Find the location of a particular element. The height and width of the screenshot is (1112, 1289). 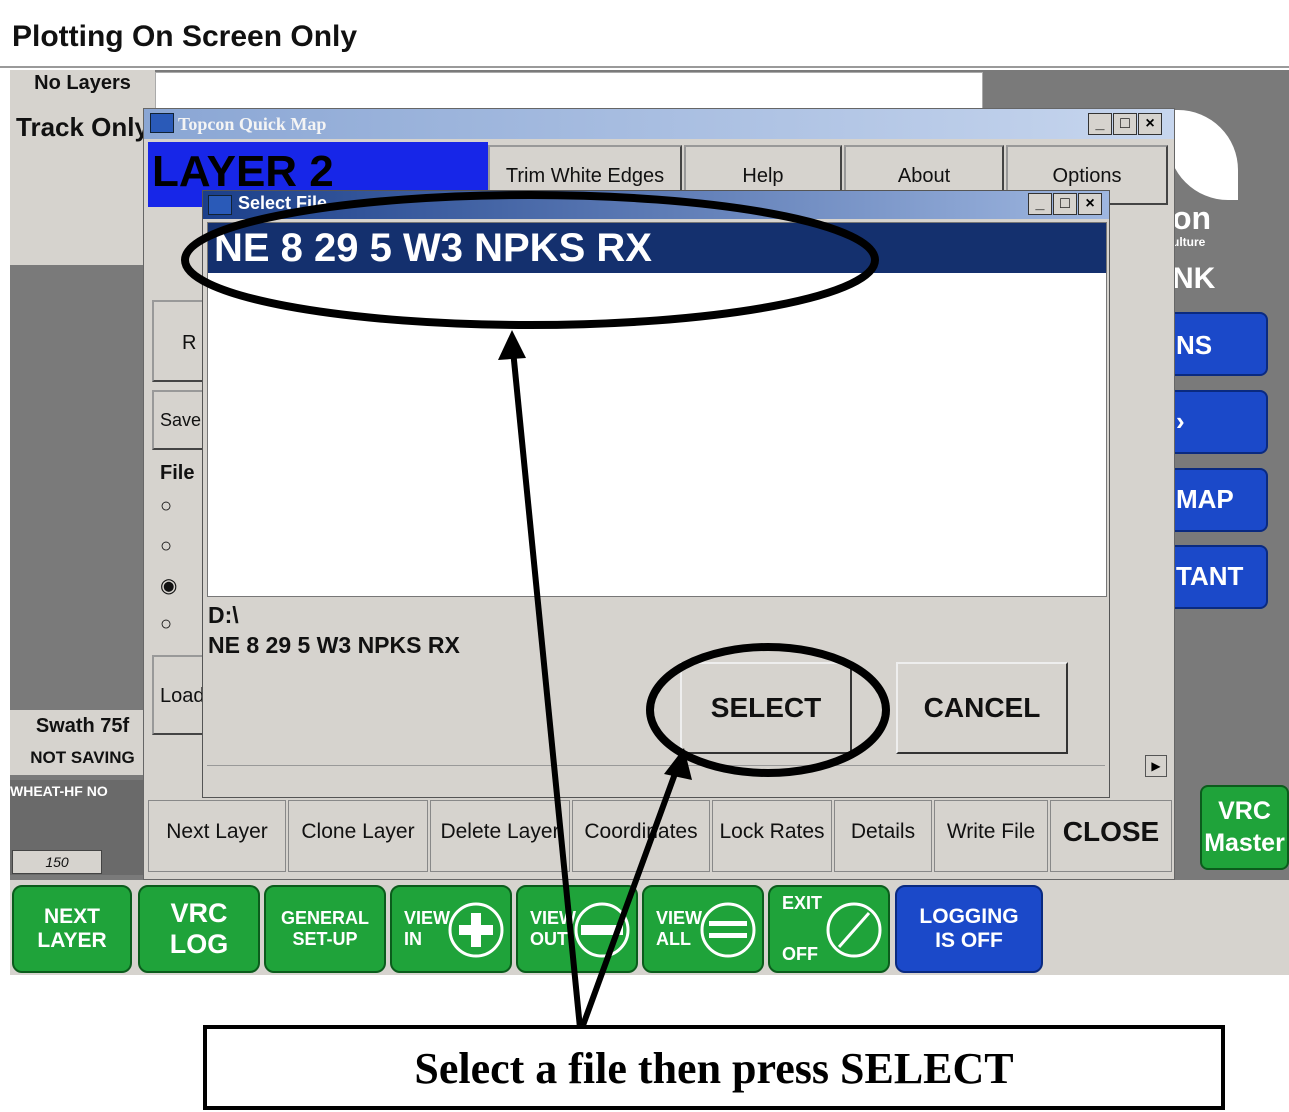

save-button: Save is located at coordinates (179, 420).